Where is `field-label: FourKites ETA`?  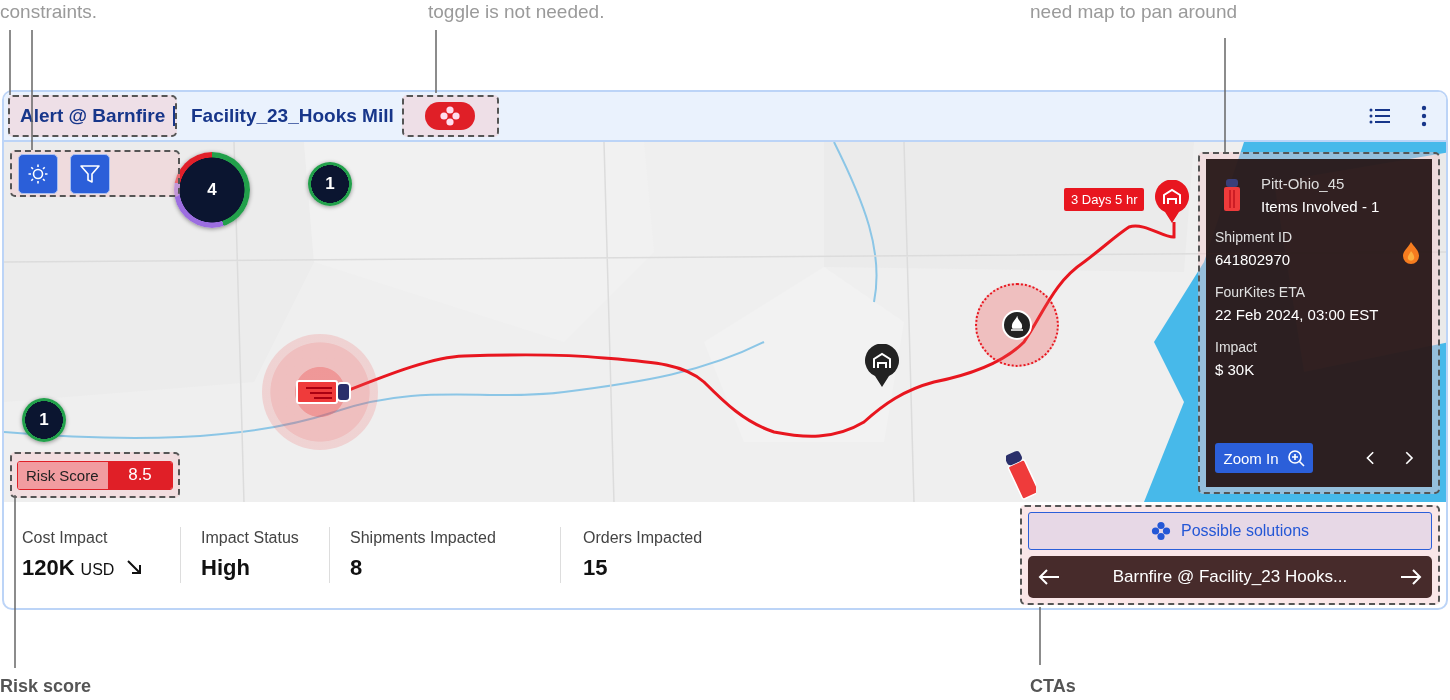
field-label: FourKites ETA is located at coordinates (1260, 292).